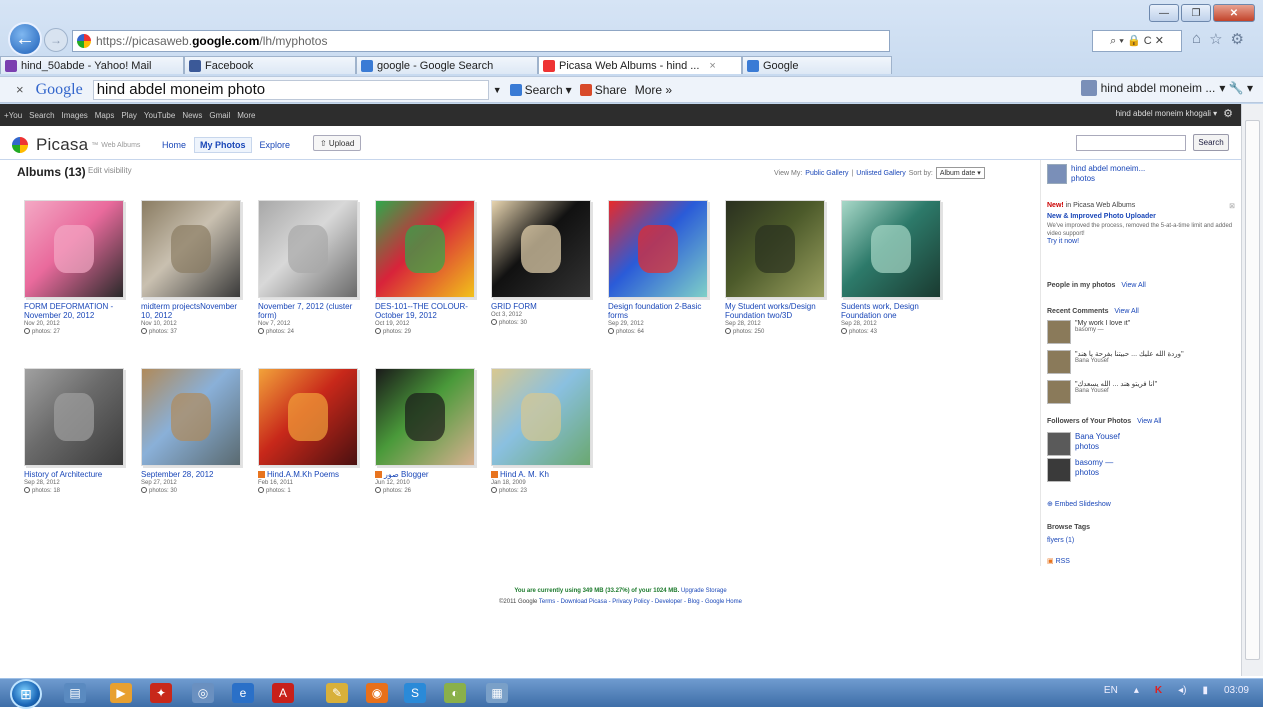  I want to click on toolbar-close-icon: ×, so click(20, 89).